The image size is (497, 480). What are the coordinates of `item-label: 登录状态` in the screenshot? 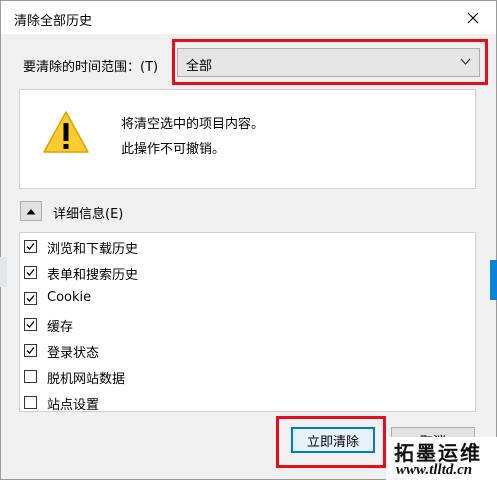 It's located at (73, 353).